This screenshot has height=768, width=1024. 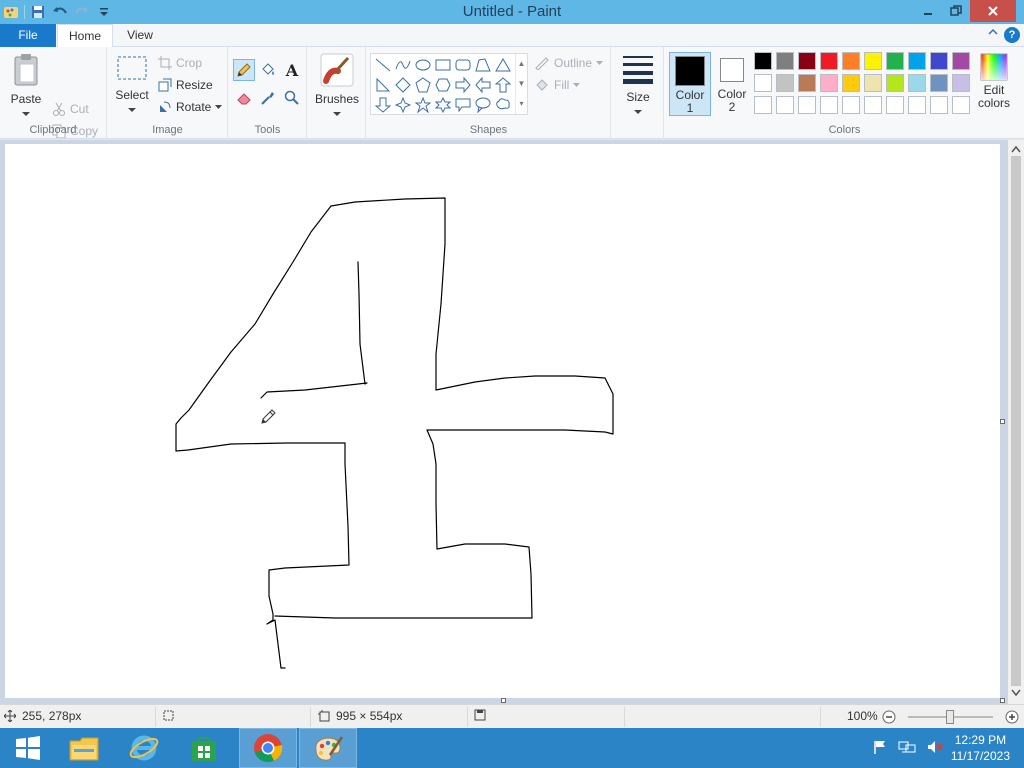 What do you see at coordinates (204, 748) in the screenshot?
I see `store-taskbar-item` at bounding box center [204, 748].